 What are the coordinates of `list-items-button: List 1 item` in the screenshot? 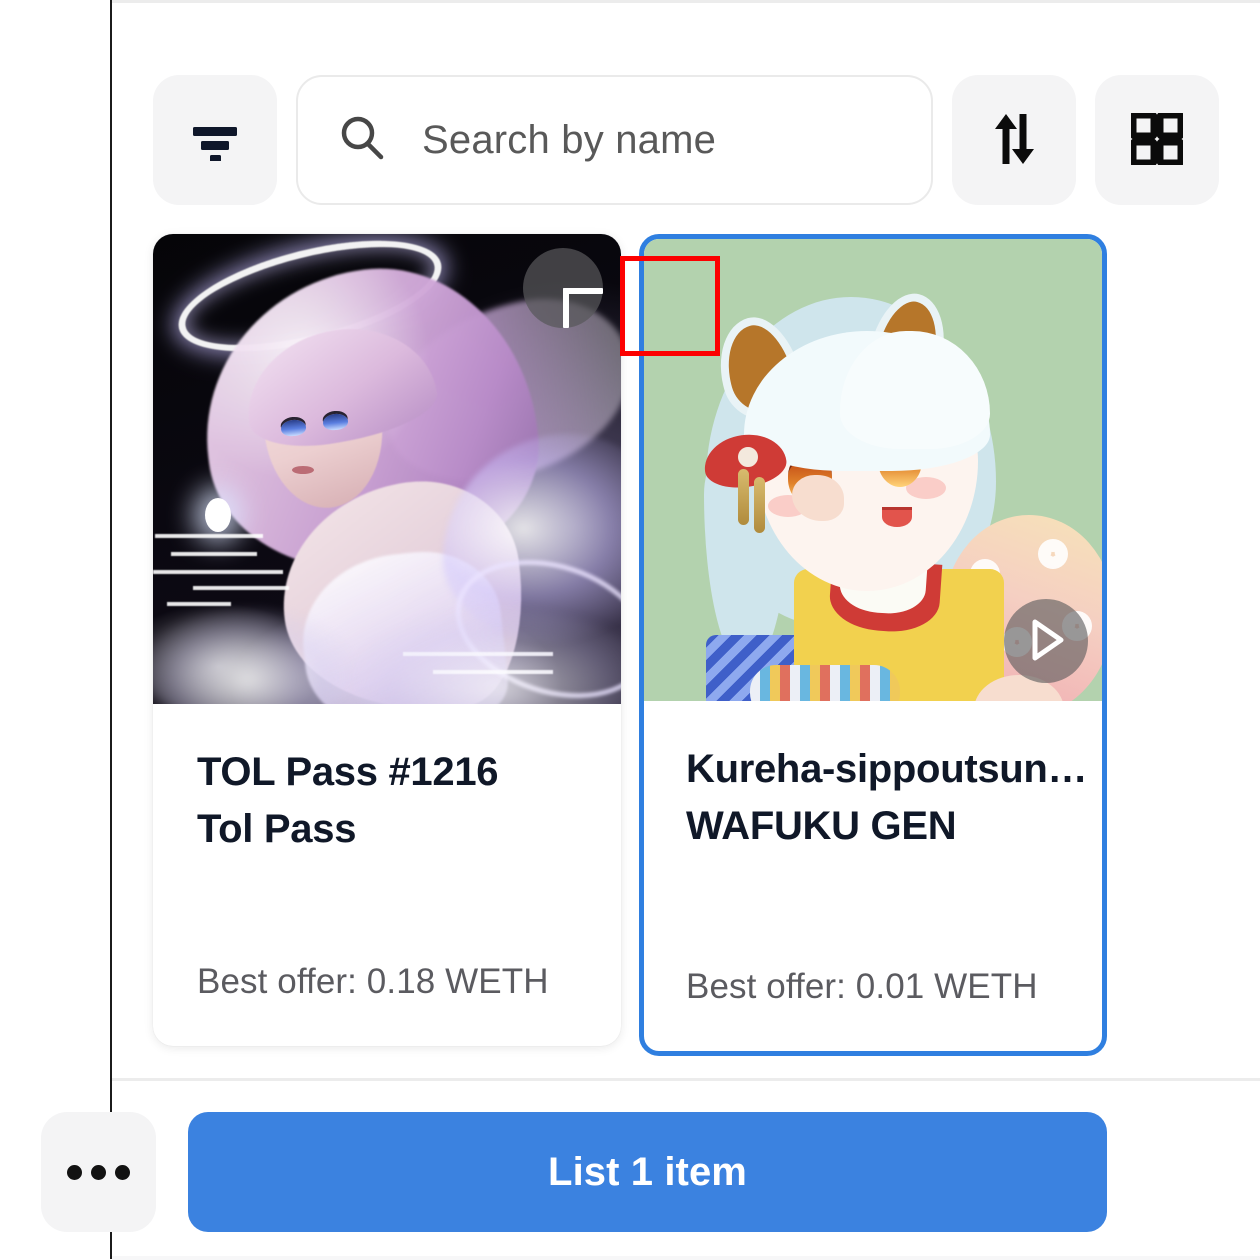 It's located at (647, 1172).